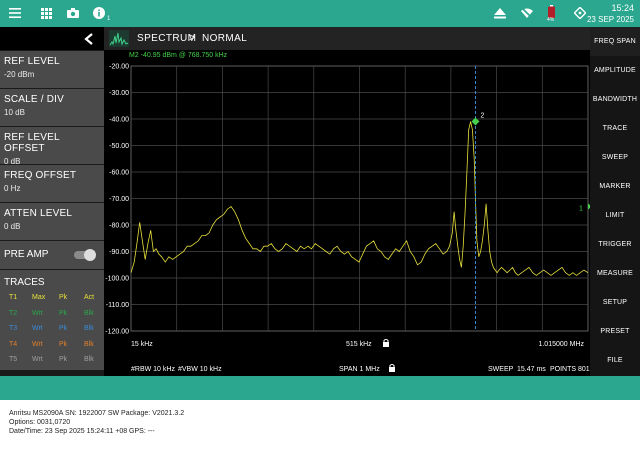 The width and height of the screenshot is (640, 450). Describe the element at coordinates (119, 38) in the screenshot. I see `spectrum-icon` at that location.